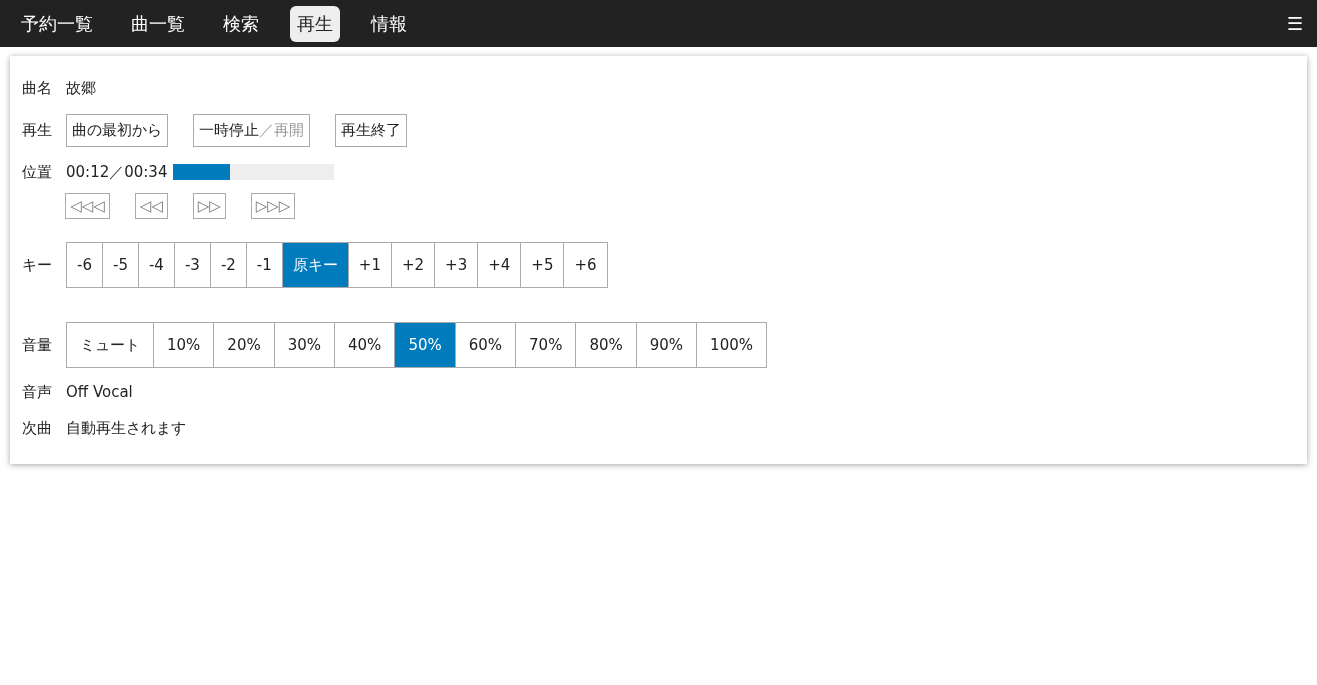 The width and height of the screenshot is (1317, 685). What do you see at coordinates (251, 130) in the screenshot?
I see `pause-resume-button: 一時停止／再開` at bounding box center [251, 130].